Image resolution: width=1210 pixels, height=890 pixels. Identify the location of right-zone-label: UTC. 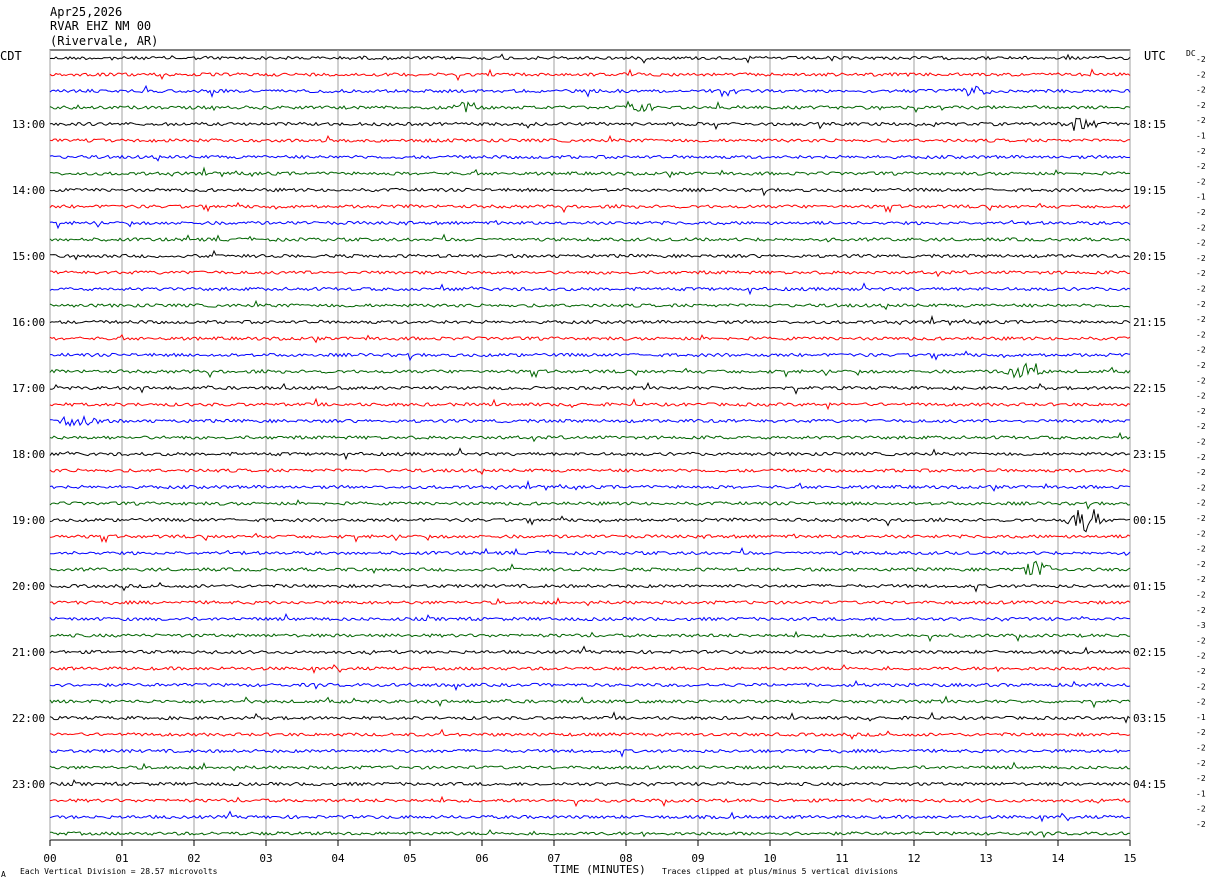
(1155, 56).